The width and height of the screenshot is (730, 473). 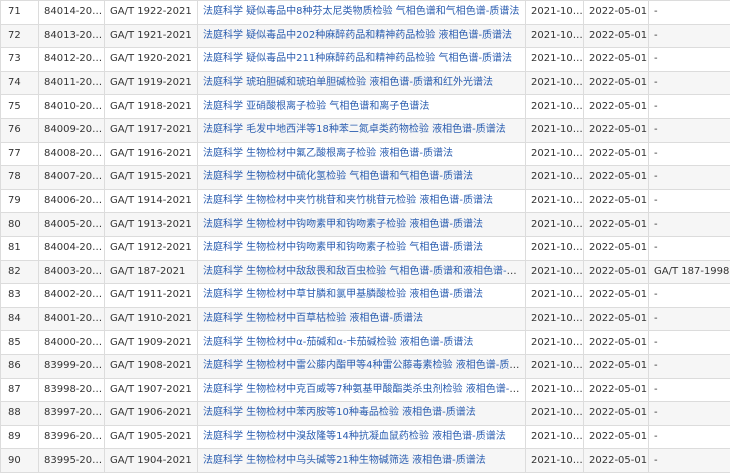 I want to click on standard-name-cell: 法庭科学 生物检材中夹竹桃苷和夹竹桃苷元检验 液相色谱-质谱法, so click(x=361, y=201).